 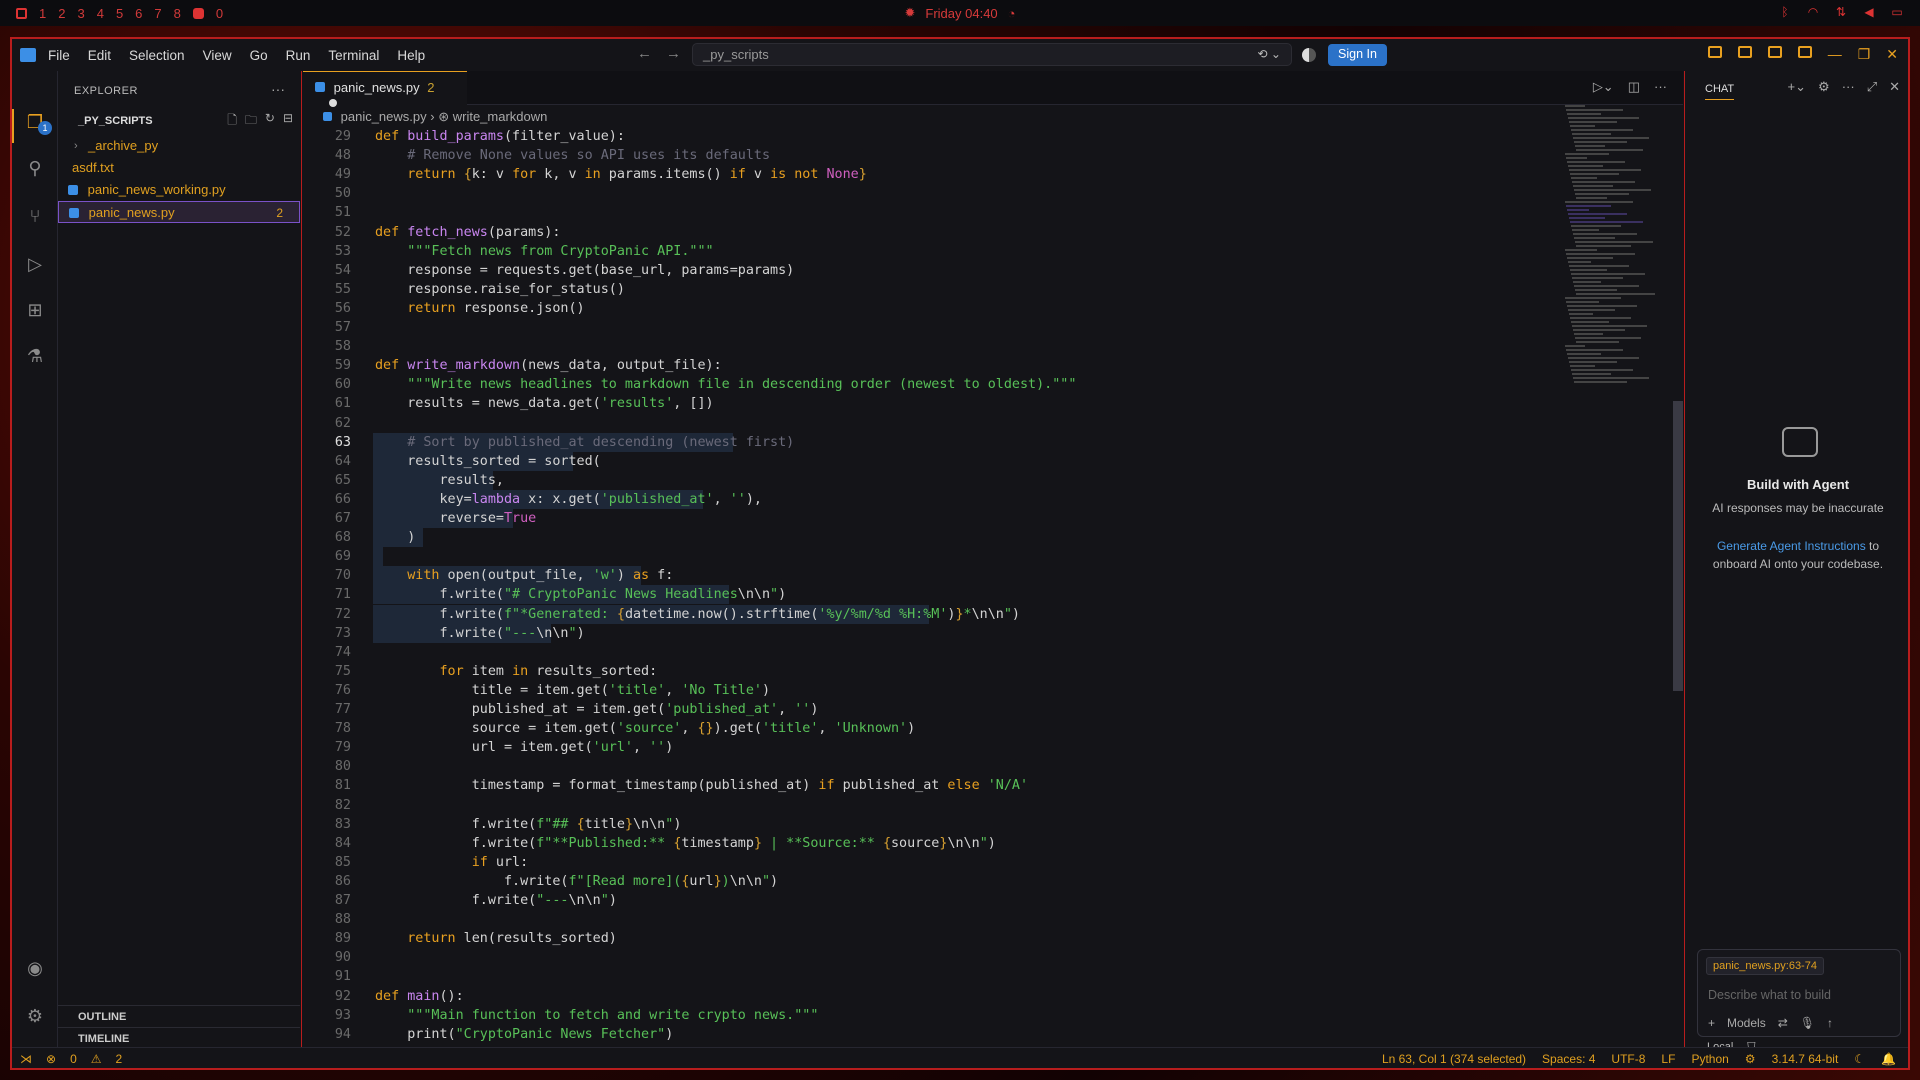 What do you see at coordinates (1568, 1059) in the screenshot?
I see `indentation: Spaces: 4` at bounding box center [1568, 1059].